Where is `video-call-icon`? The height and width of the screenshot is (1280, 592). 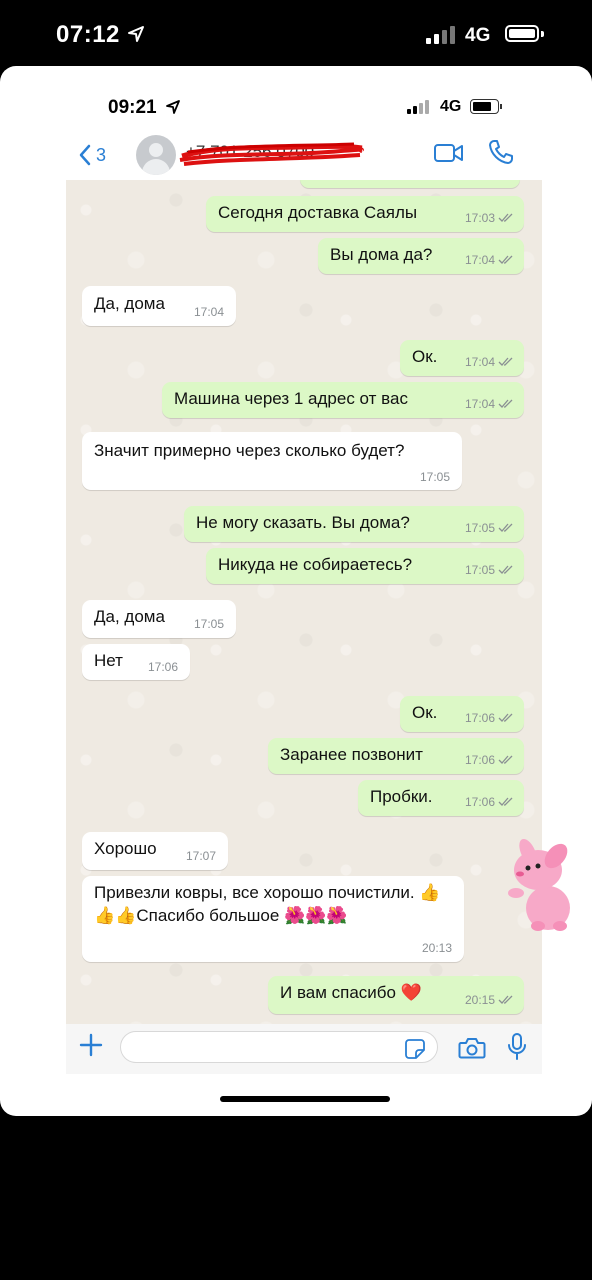 video-call-icon is located at coordinates (448, 153).